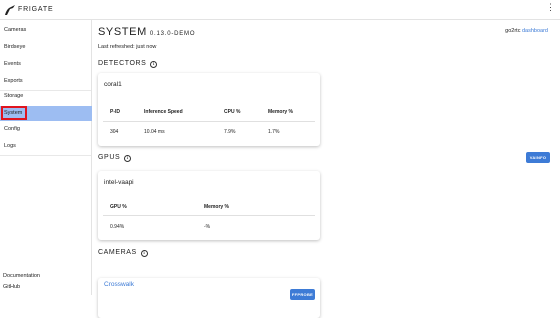  Describe the element at coordinates (280, 10) in the screenshot. I see `top-app-bar: FRIGATE ⋮` at that location.